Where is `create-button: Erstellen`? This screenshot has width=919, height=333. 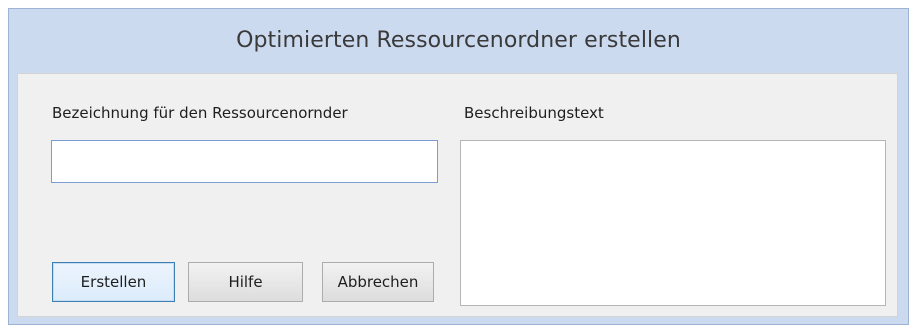 create-button: Erstellen is located at coordinates (113, 282).